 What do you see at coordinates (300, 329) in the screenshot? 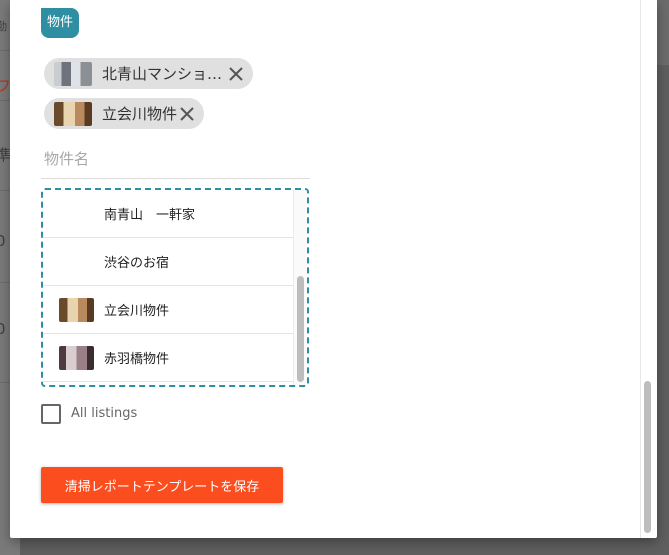
I see `list-scrollbar-thumb` at bounding box center [300, 329].